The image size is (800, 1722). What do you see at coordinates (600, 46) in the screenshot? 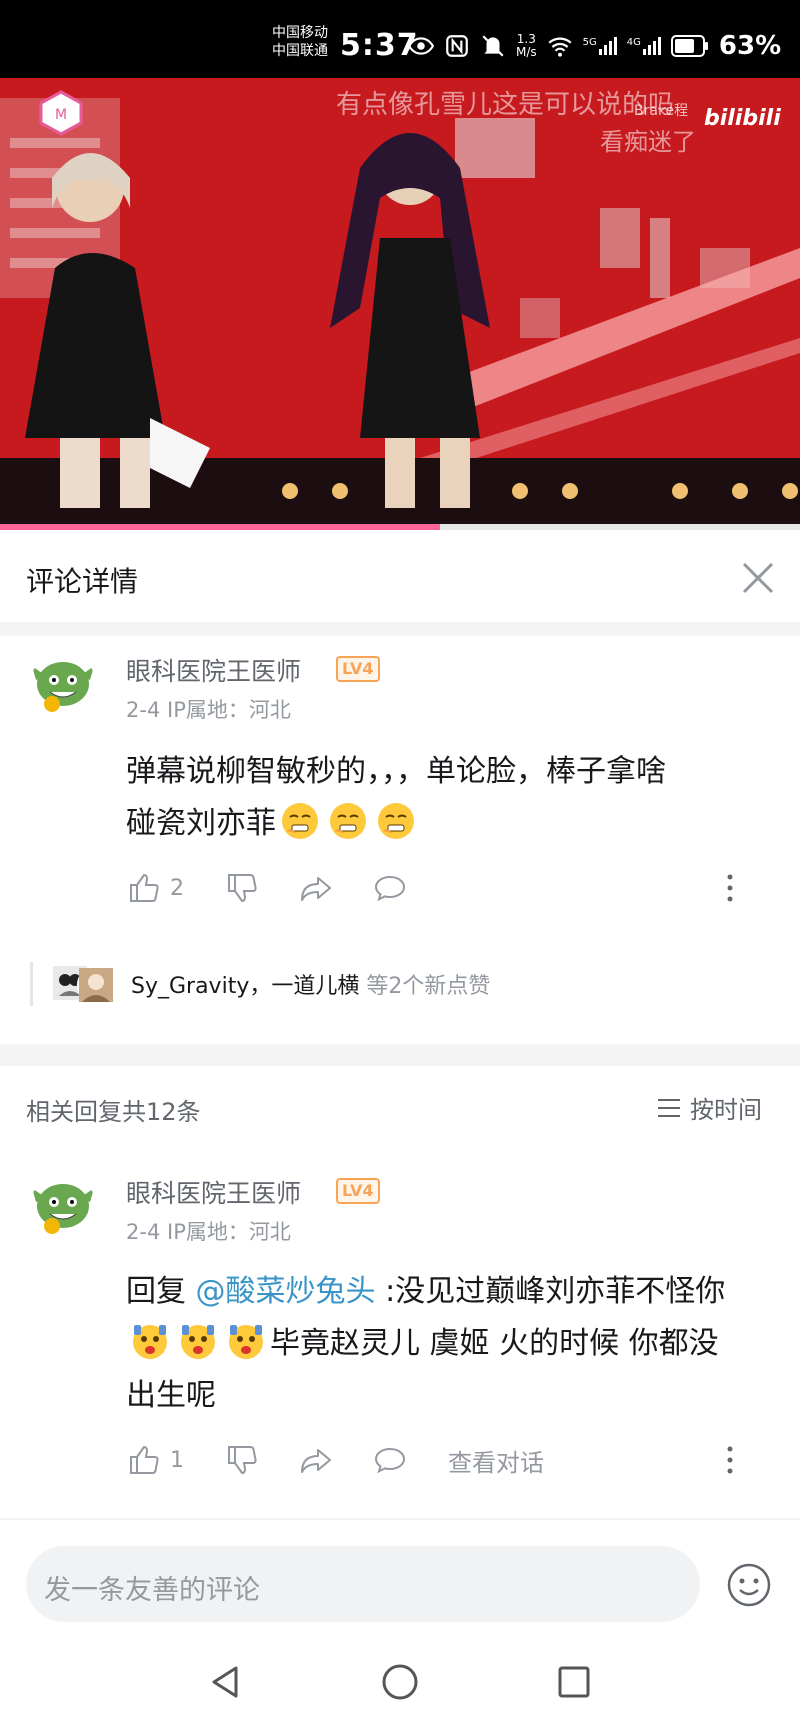
I see `signal-icon: 5G` at bounding box center [600, 46].